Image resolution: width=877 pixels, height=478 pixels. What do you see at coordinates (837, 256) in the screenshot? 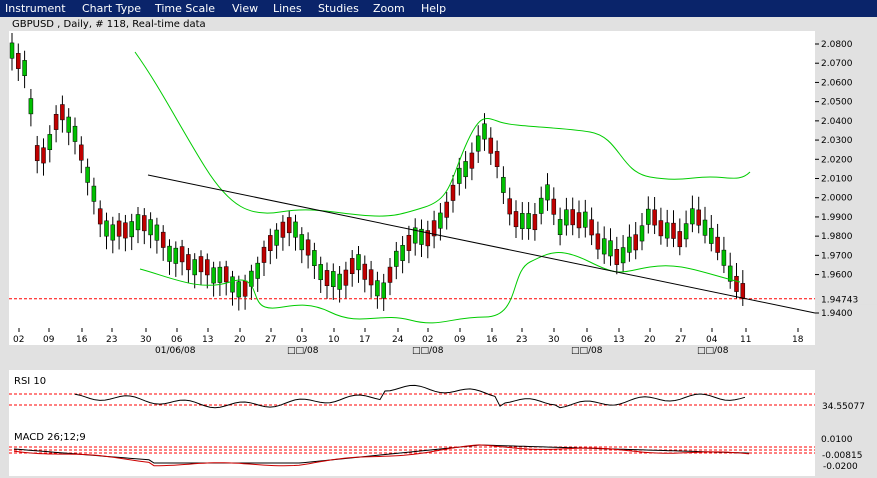
I see `price-axis-label: 1.9700` at bounding box center [837, 256].